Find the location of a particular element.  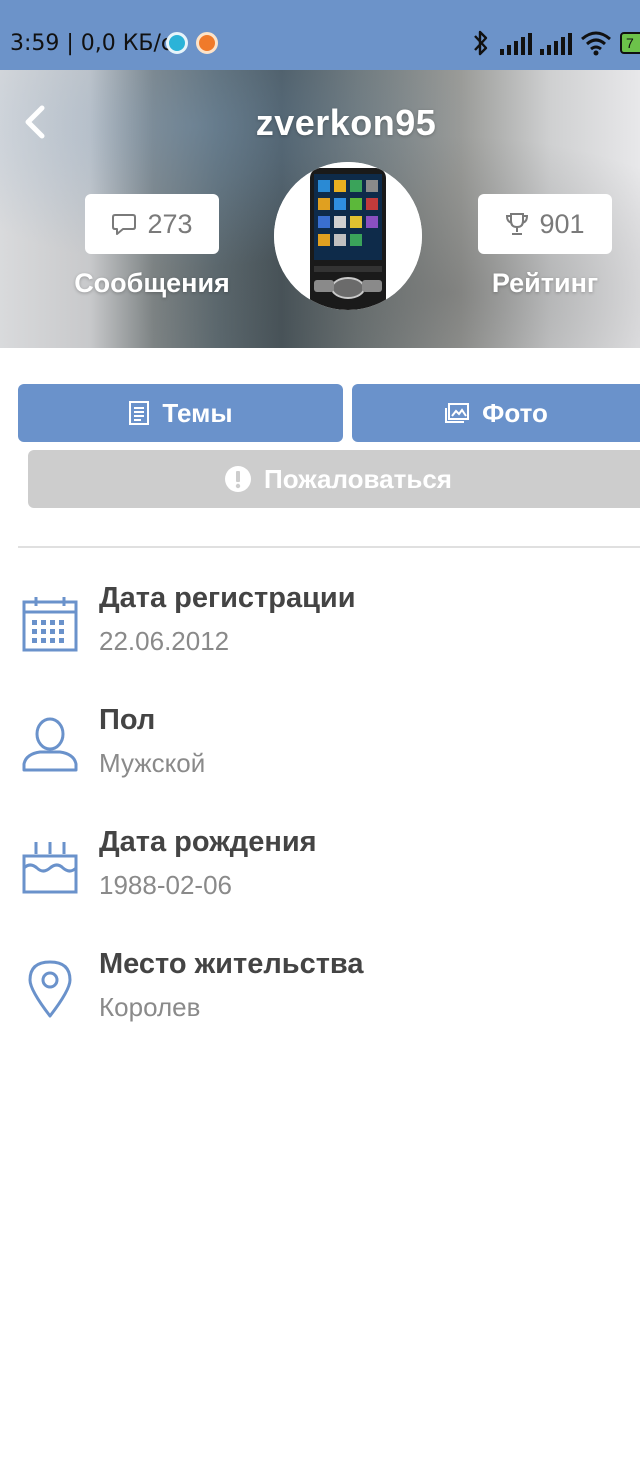

person-icon is located at coordinates (50, 744).